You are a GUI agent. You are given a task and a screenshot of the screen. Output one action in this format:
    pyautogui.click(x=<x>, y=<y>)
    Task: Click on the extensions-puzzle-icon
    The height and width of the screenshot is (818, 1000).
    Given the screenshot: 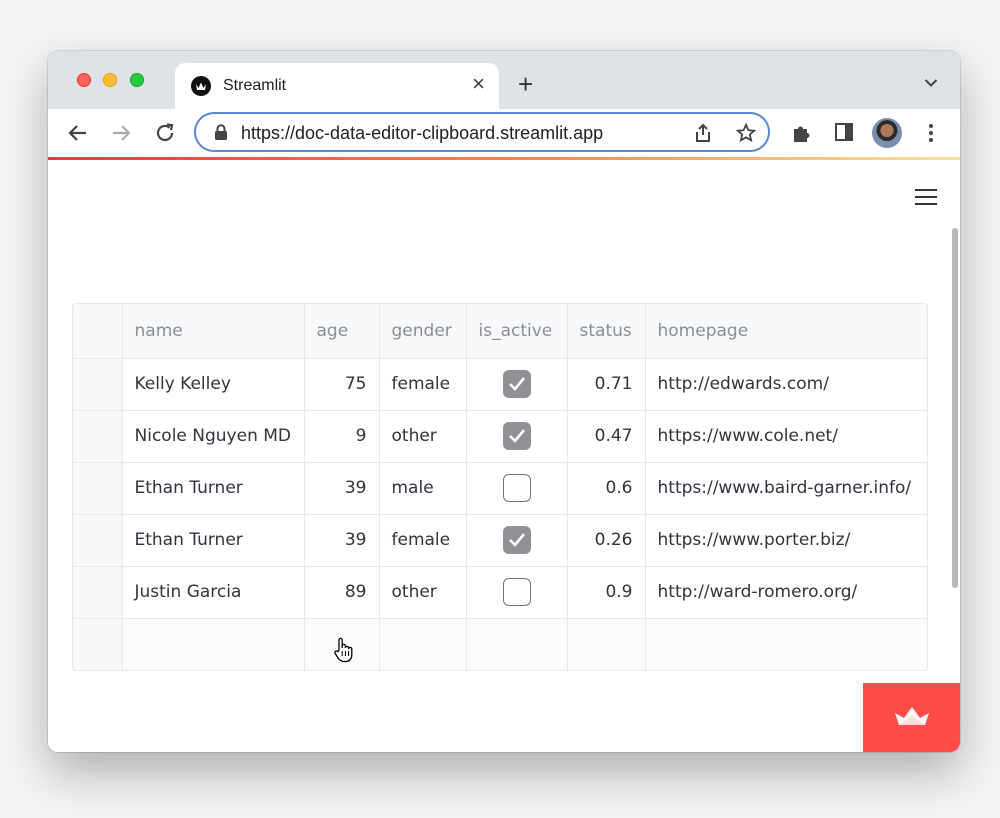 What is the action you would take?
    pyautogui.click(x=801, y=135)
    